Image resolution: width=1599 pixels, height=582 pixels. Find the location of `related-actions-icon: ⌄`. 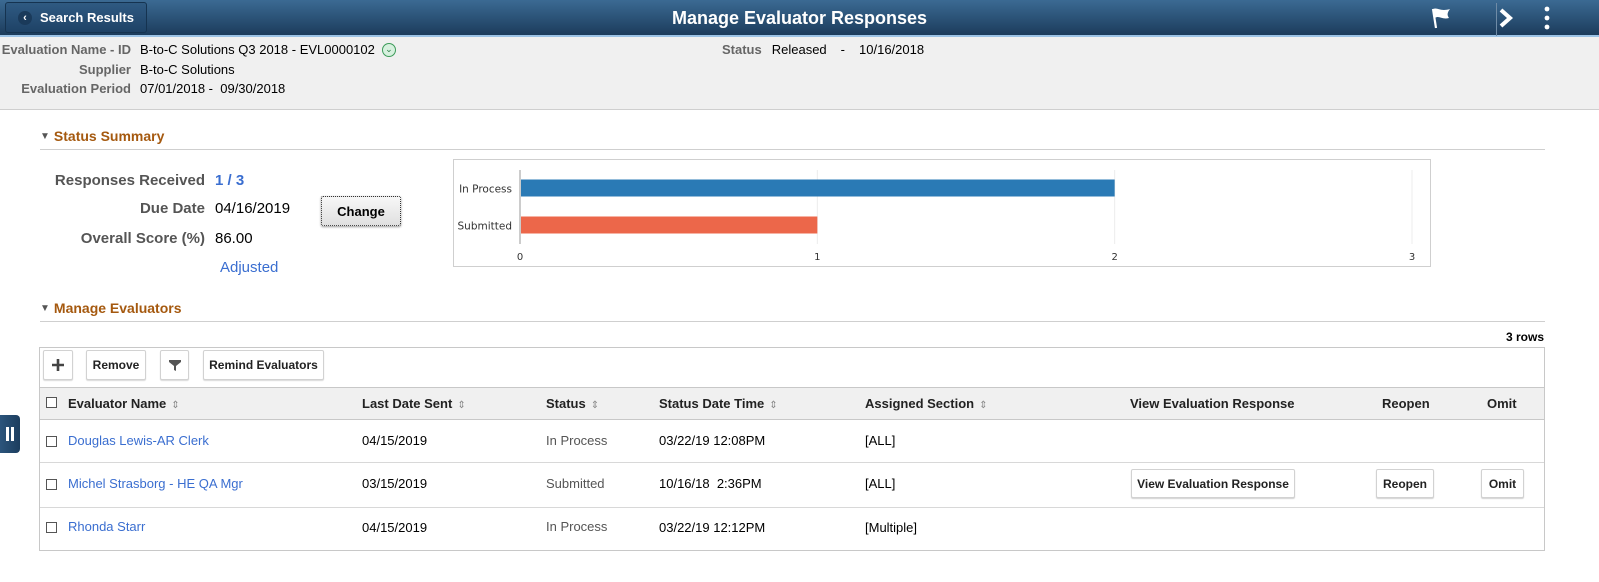

related-actions-icon: ⌄ is located at coordinates (388, 49).